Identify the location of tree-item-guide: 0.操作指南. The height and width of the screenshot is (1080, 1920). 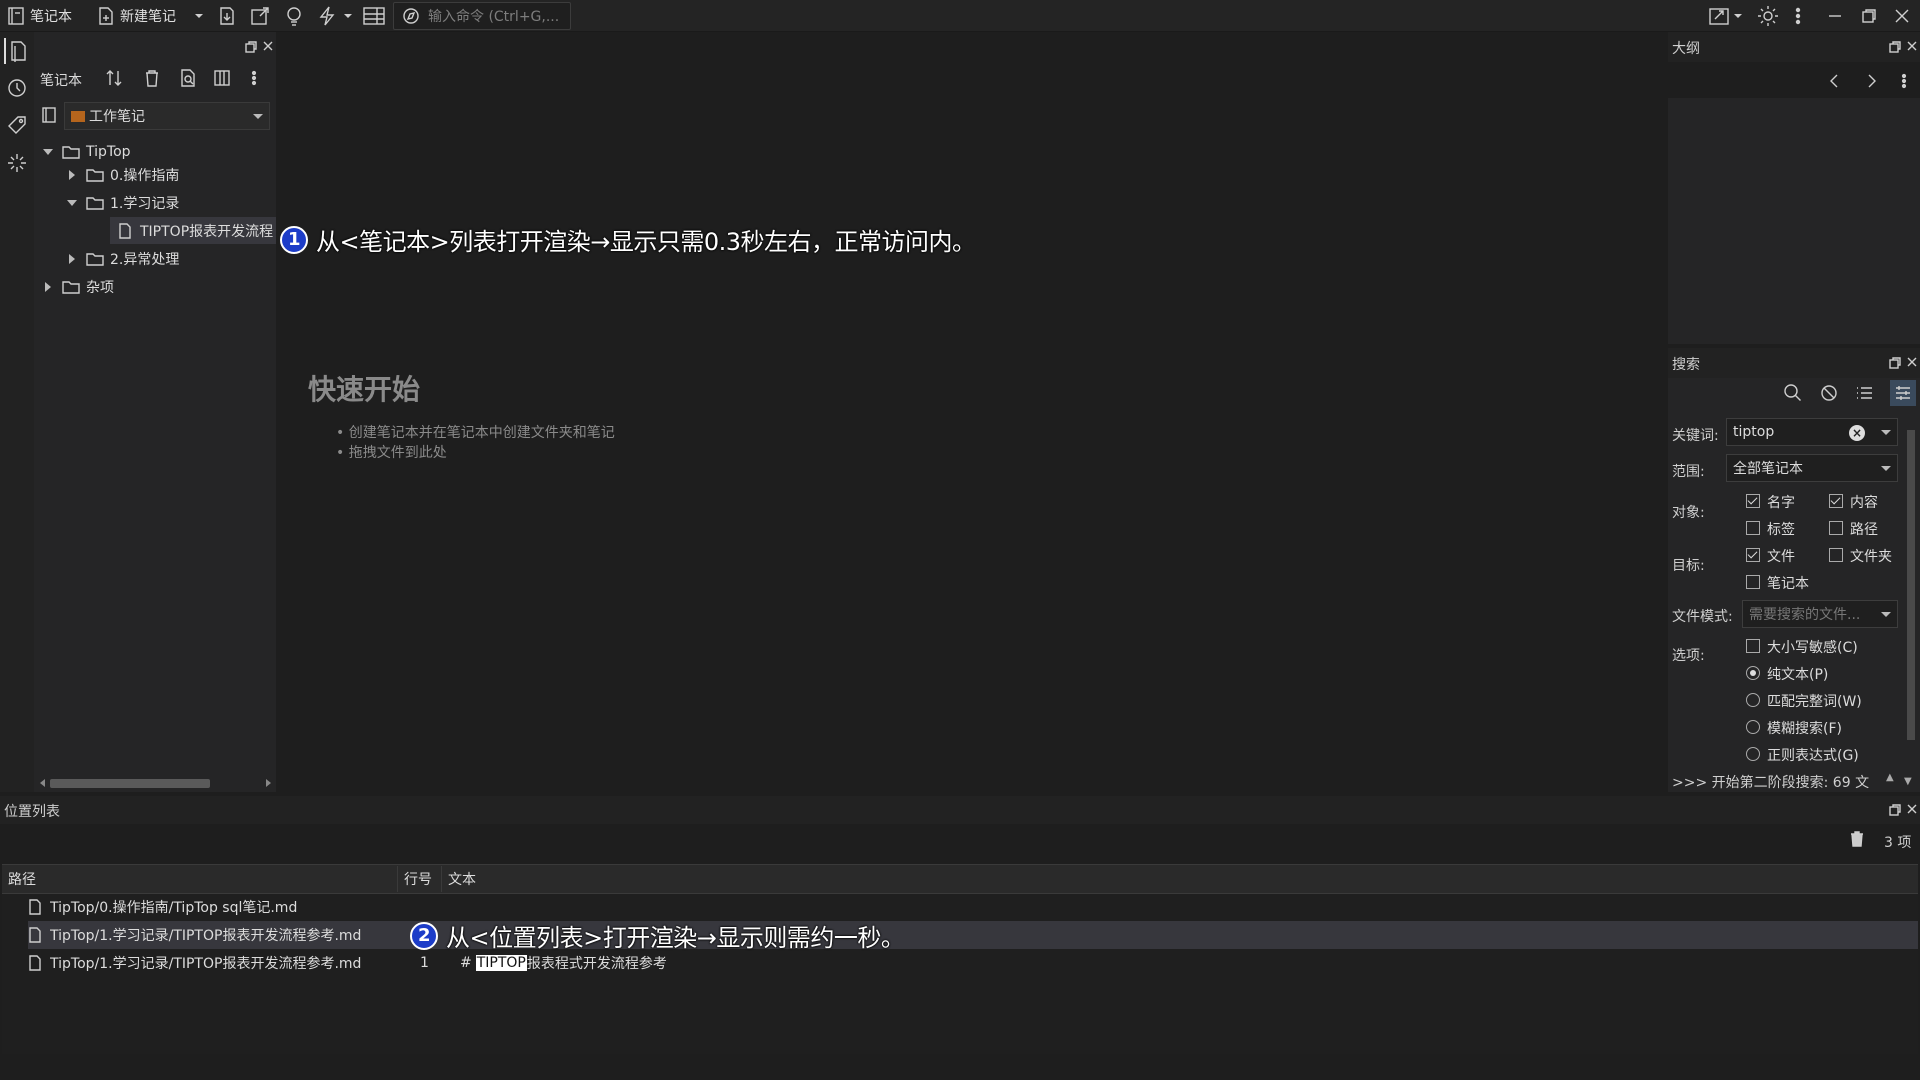
(122, 175).